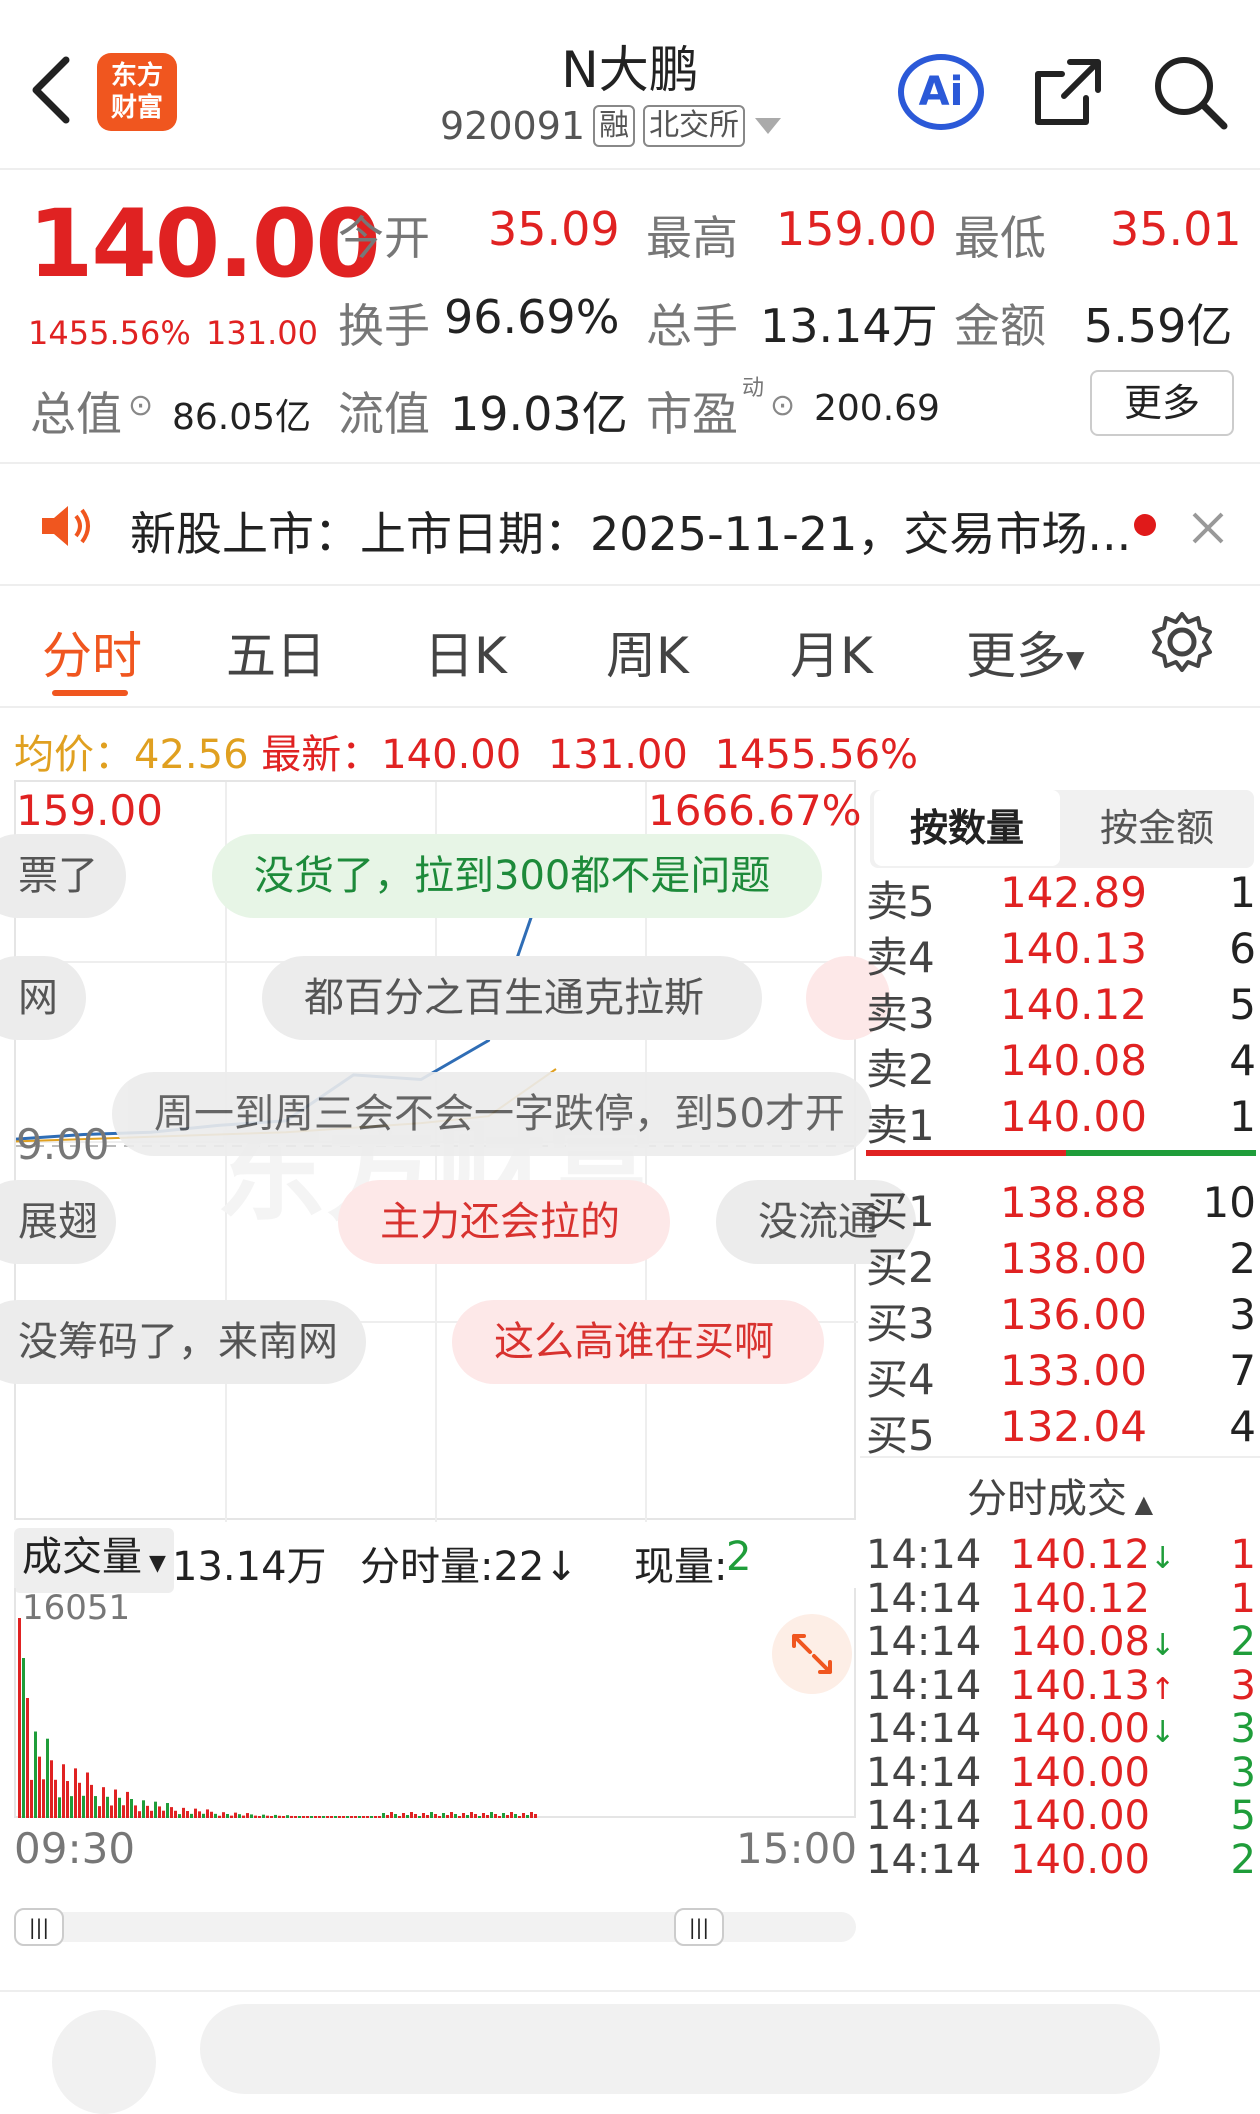 The image size is (1260, 2114). I want to click on range-handle-right: |||, so click(699, 1927).